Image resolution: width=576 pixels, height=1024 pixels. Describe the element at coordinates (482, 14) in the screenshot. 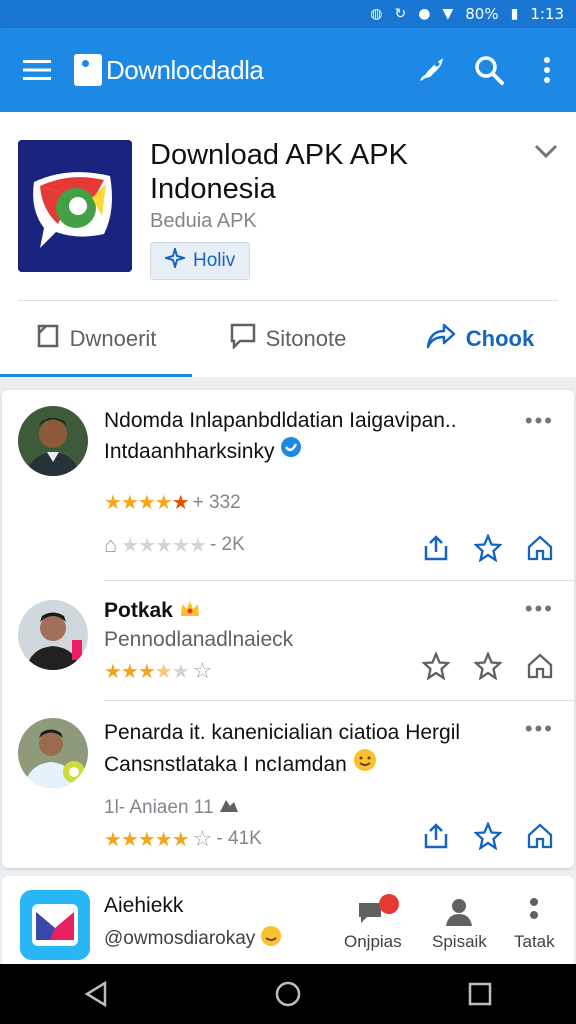

I see `battery-text: 80%` at that location.